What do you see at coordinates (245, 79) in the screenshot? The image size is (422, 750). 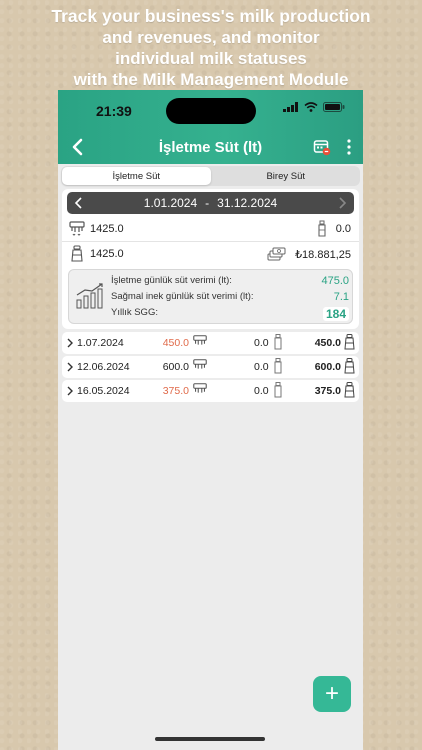 I see `promo-module-name: Milk Management Module` at bounding box center [245, 79].